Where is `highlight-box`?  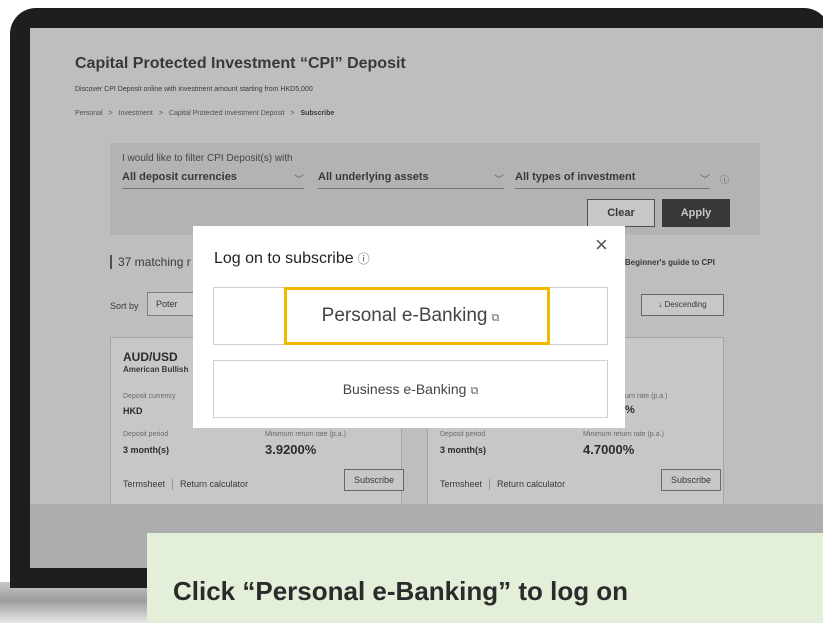
highlight-box is located at coordinates (417, 316).